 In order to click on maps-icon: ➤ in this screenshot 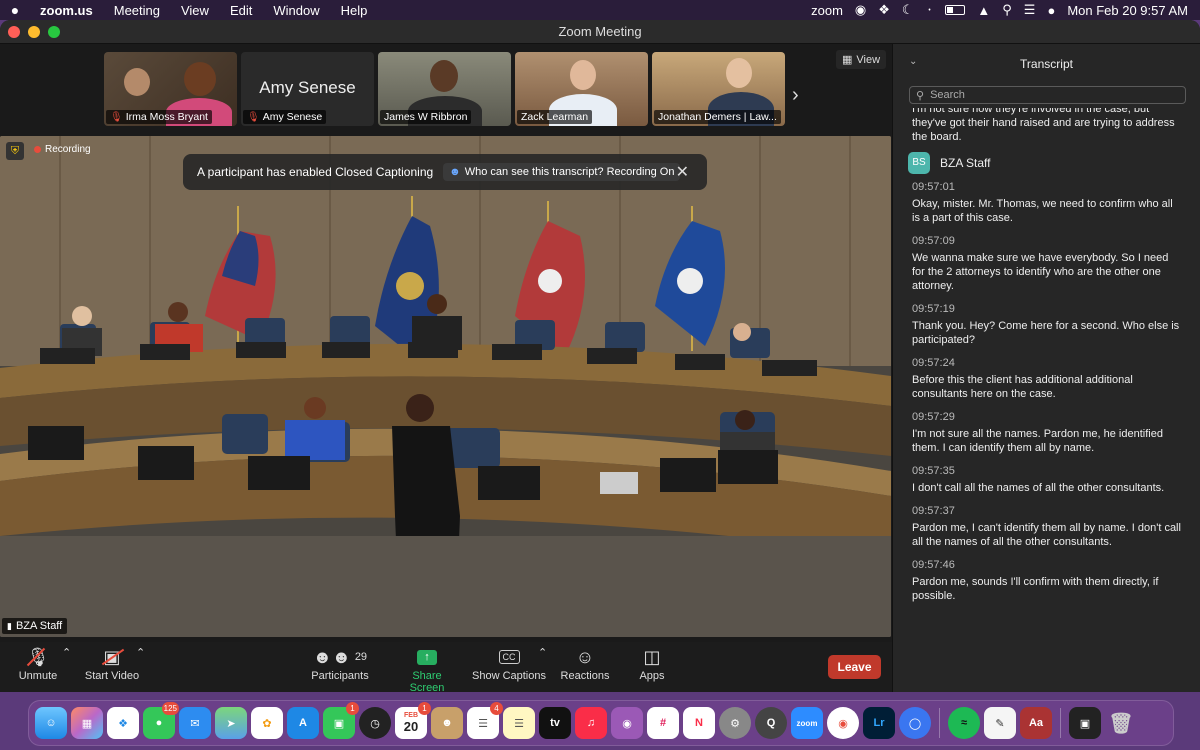, I will do `click(231, 723)`.